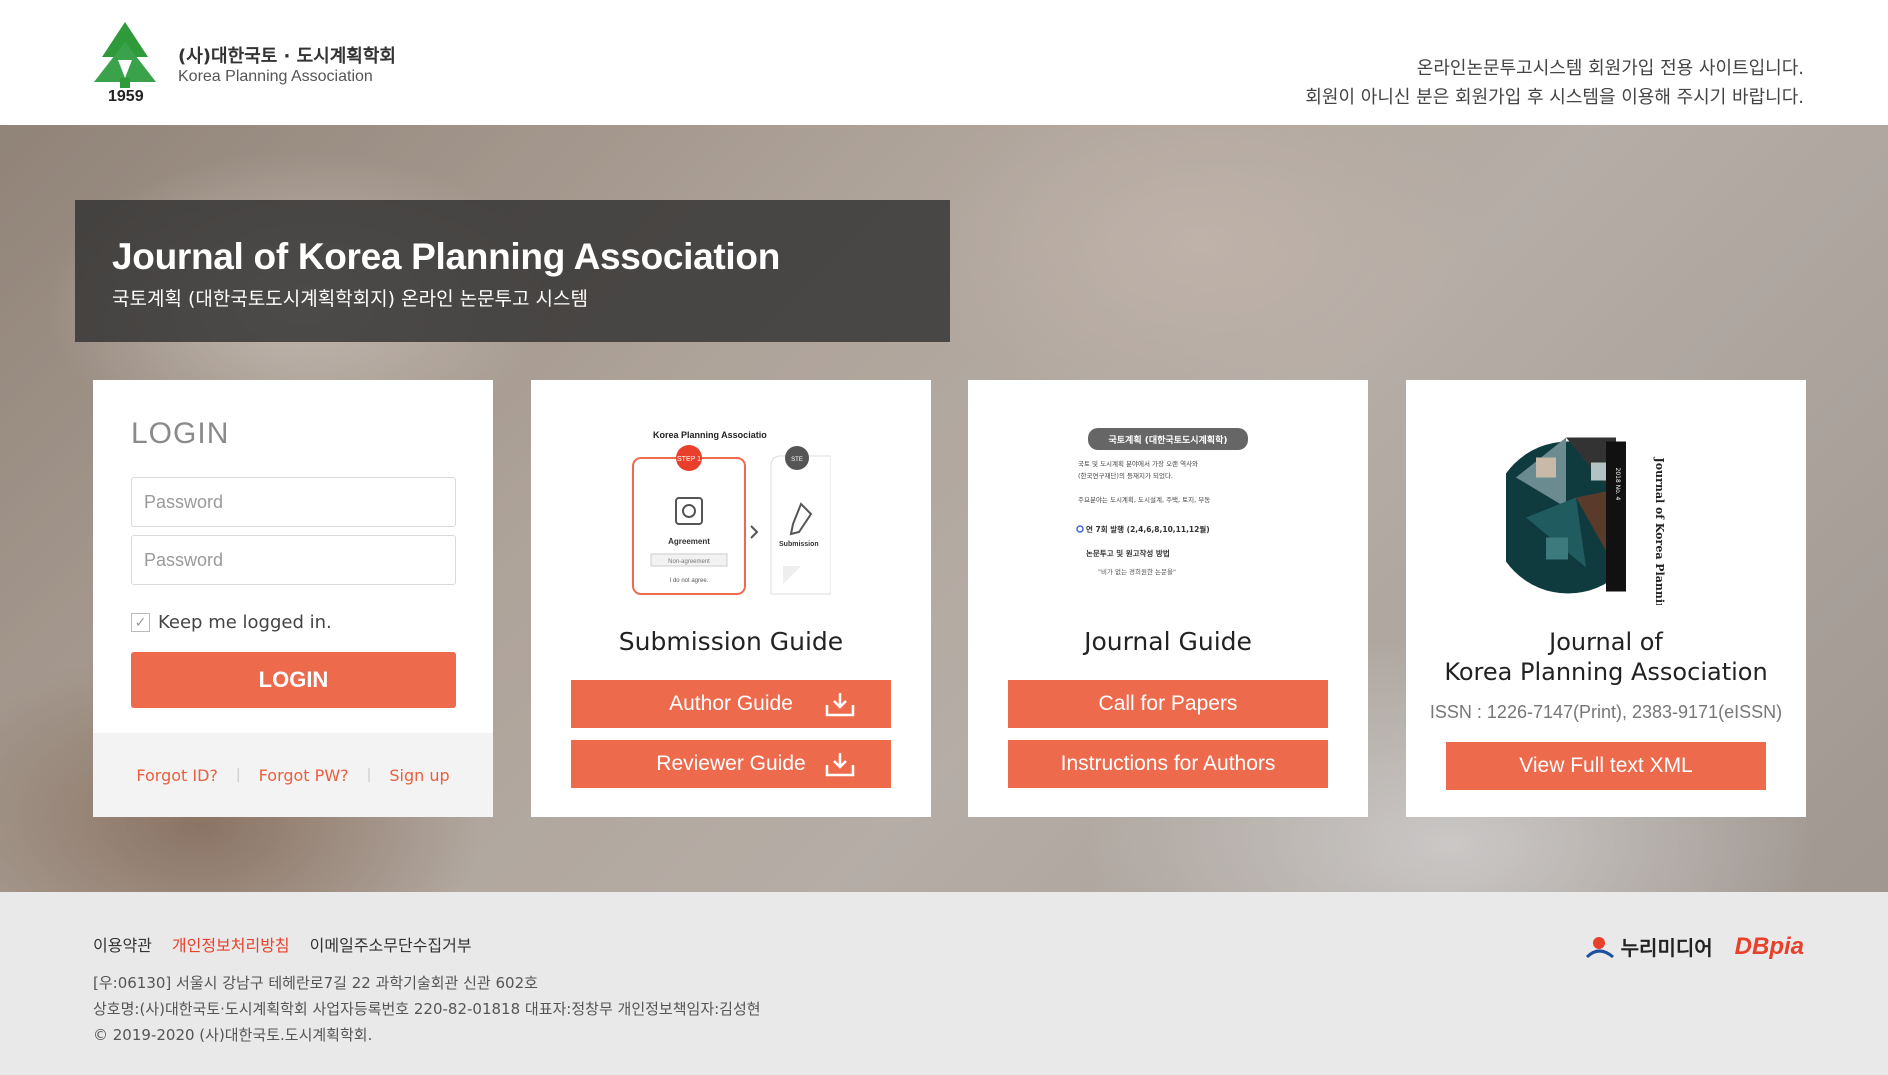 The image size is (1888, 1075). I want to click on login-title: LOGIN, so click(180, 433).